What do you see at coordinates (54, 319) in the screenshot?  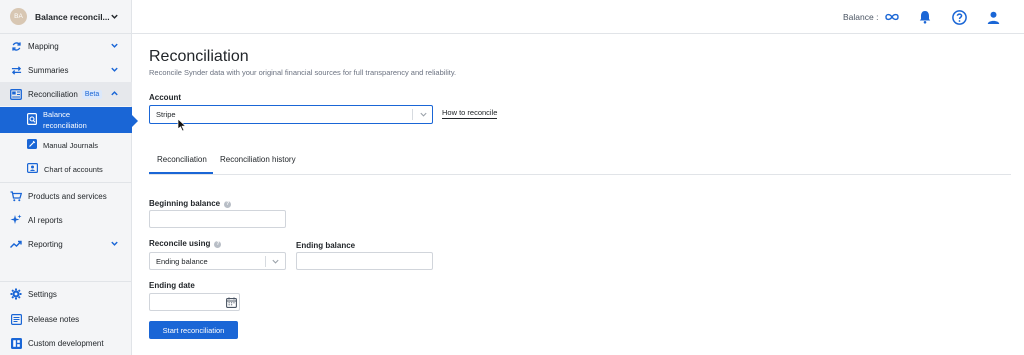 I see `sidebar-item-label: Release notes` at bounding box center [54, 319].